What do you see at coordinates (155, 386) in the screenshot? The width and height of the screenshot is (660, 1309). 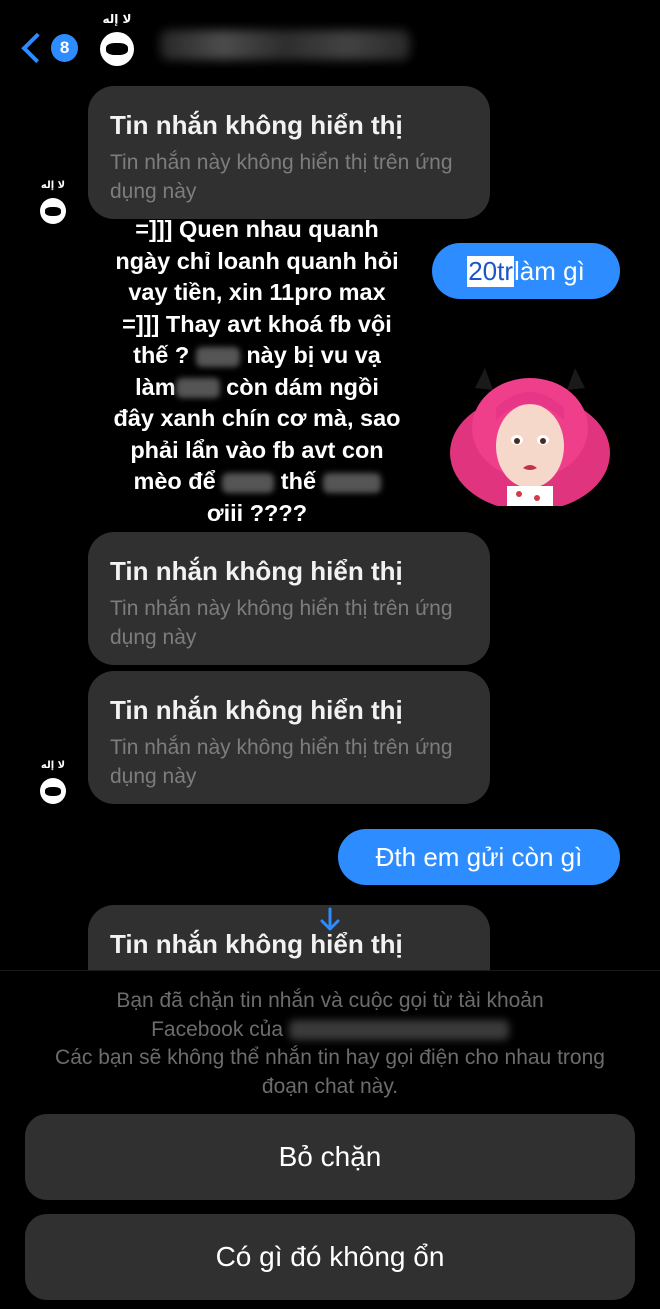 I see `message-fragment: làm` at bounding box center [155, 386].